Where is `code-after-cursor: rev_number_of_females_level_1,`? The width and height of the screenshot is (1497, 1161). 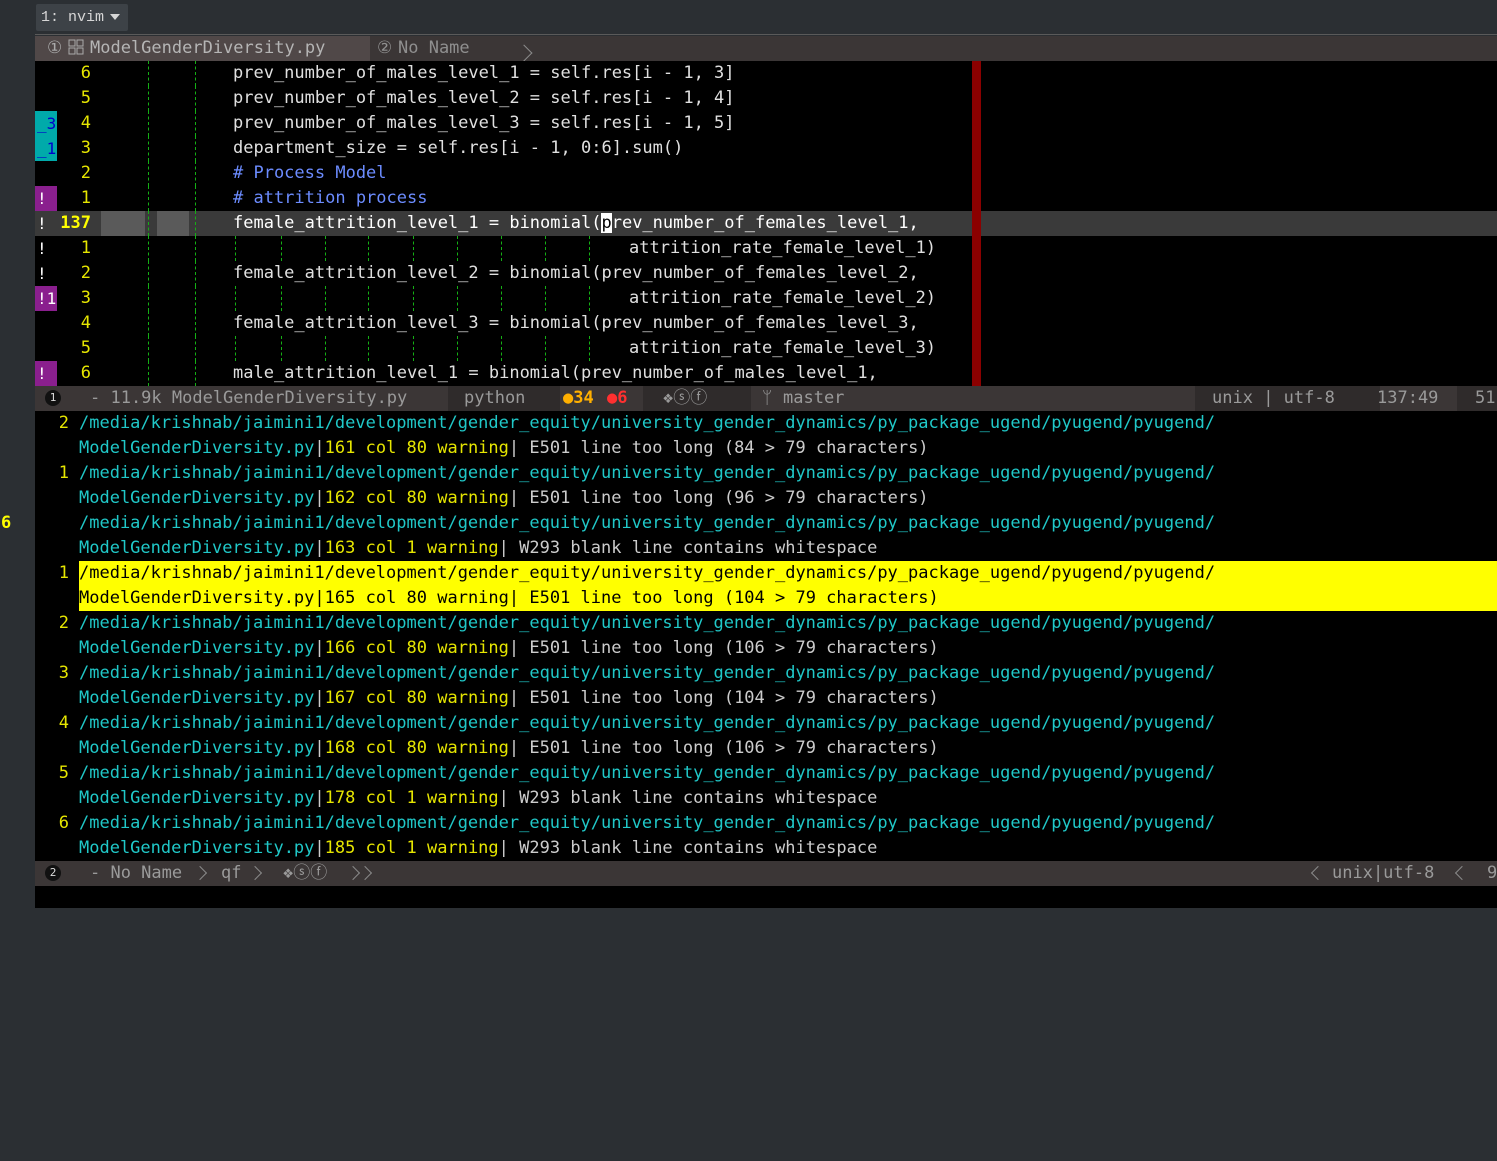 code-after-cursor: rev_number_of_females_level_1, is located at coordinates (765, 223).